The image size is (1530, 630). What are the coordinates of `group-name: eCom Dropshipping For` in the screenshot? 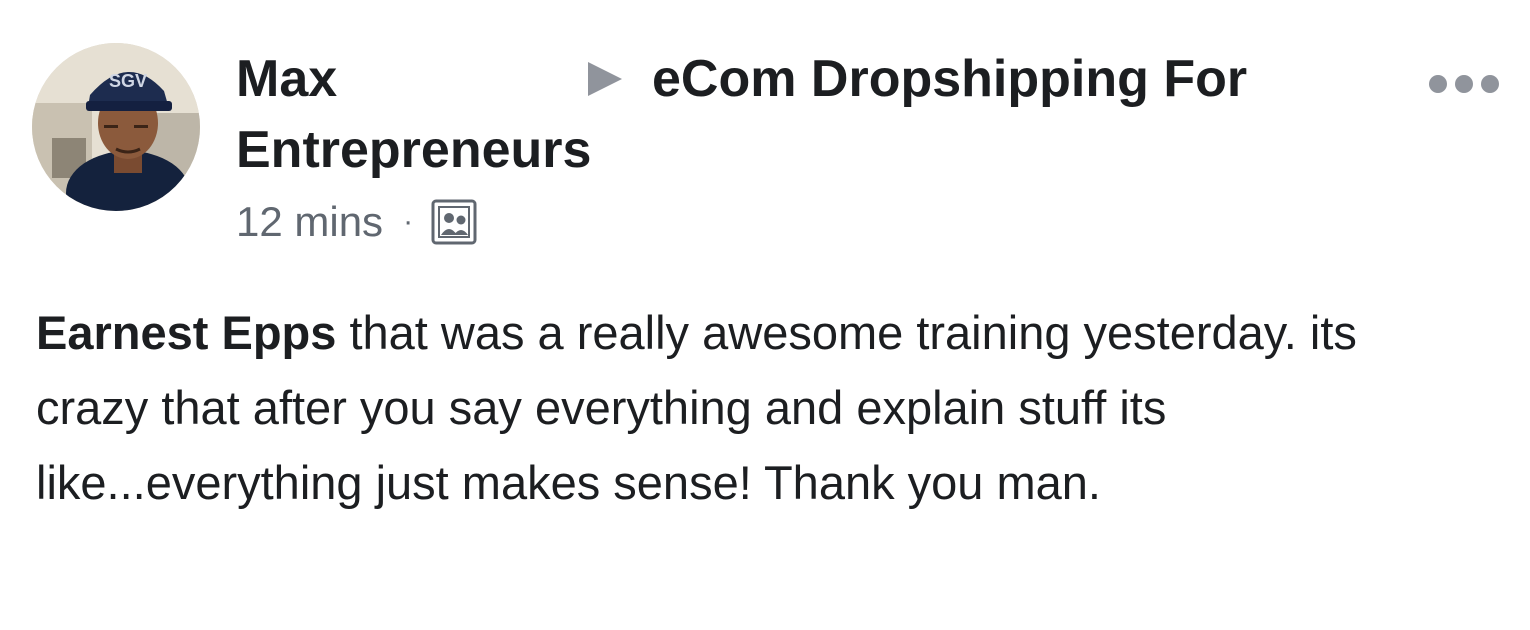 It's located at (949, 79).